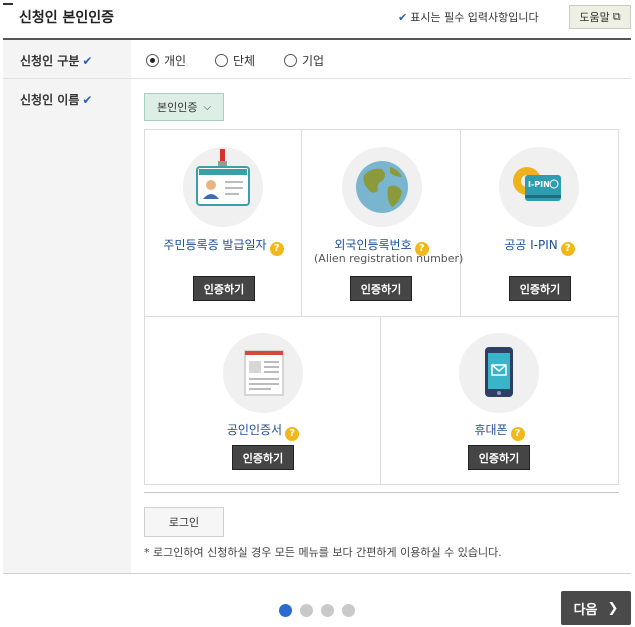 This screenshot has width=635, height=627. Describe the element at coordinates (235, 60) in the screenshot. I see `radio-group: 단체` at that location.